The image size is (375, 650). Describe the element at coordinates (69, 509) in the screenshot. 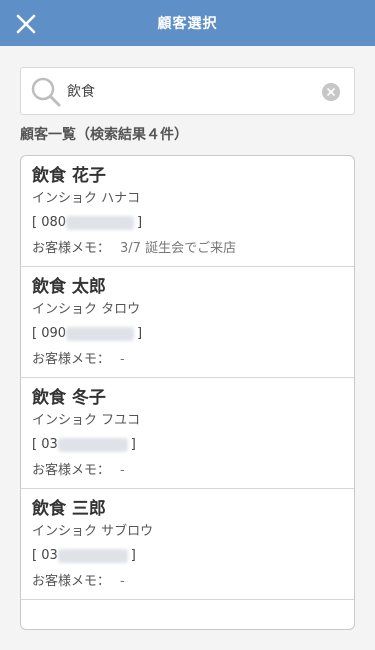

I see `customer-name: 飲食 三郎` at that location.